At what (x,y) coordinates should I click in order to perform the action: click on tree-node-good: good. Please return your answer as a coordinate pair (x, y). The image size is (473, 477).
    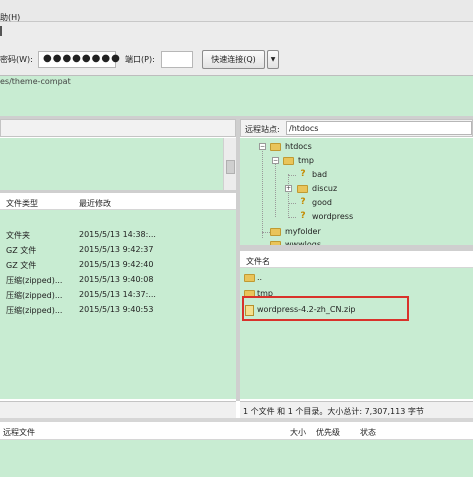
    Looking at the image, I should click on (322, 202).